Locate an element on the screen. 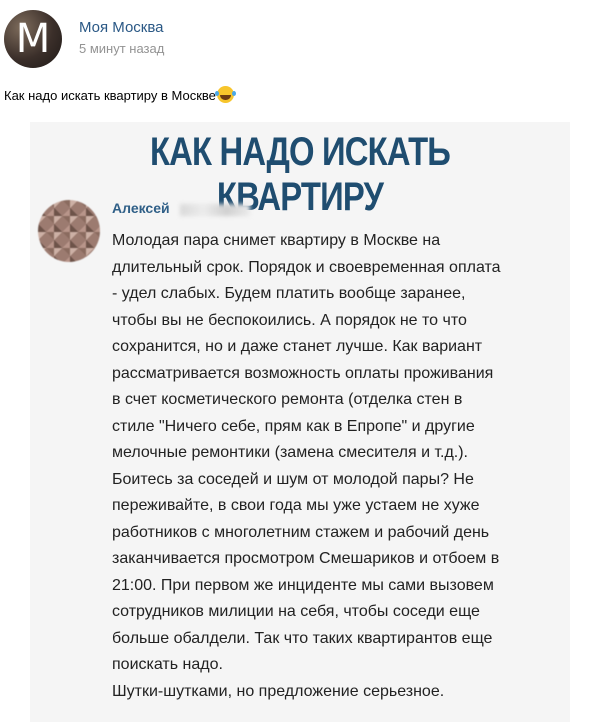 This screenshot has width=593, height=727. post-text-content: Как надо искать квартиру в Москве is located at coordinates (110, 95).